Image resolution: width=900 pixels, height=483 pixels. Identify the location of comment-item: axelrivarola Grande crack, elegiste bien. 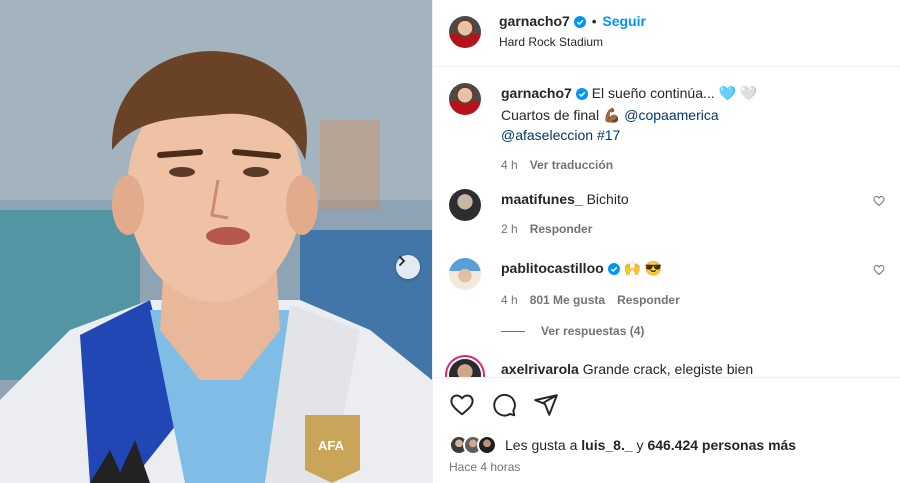
(669, 368).